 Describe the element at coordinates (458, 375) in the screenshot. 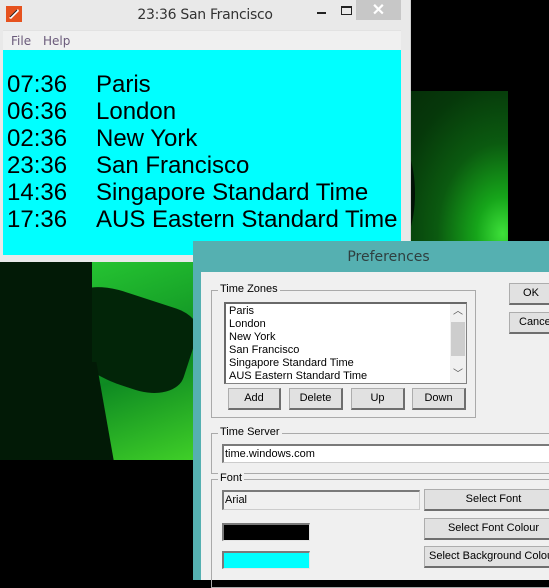

I see `scroll-down-arrow-icon: ﹀` at that location.